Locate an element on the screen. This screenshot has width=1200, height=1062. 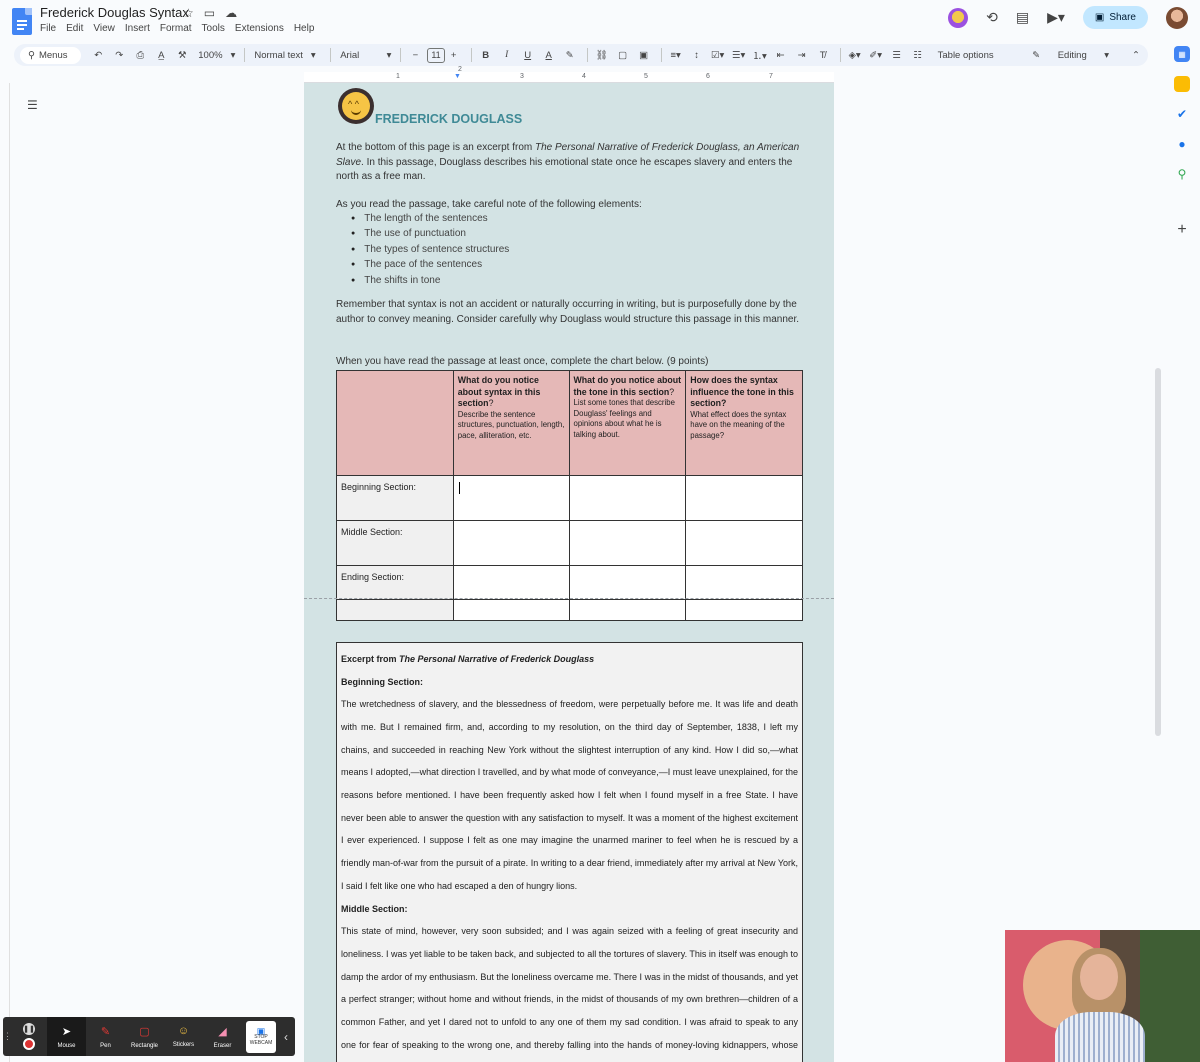
checklist-icon: ☑▾ is located at coordinates (718, 55).